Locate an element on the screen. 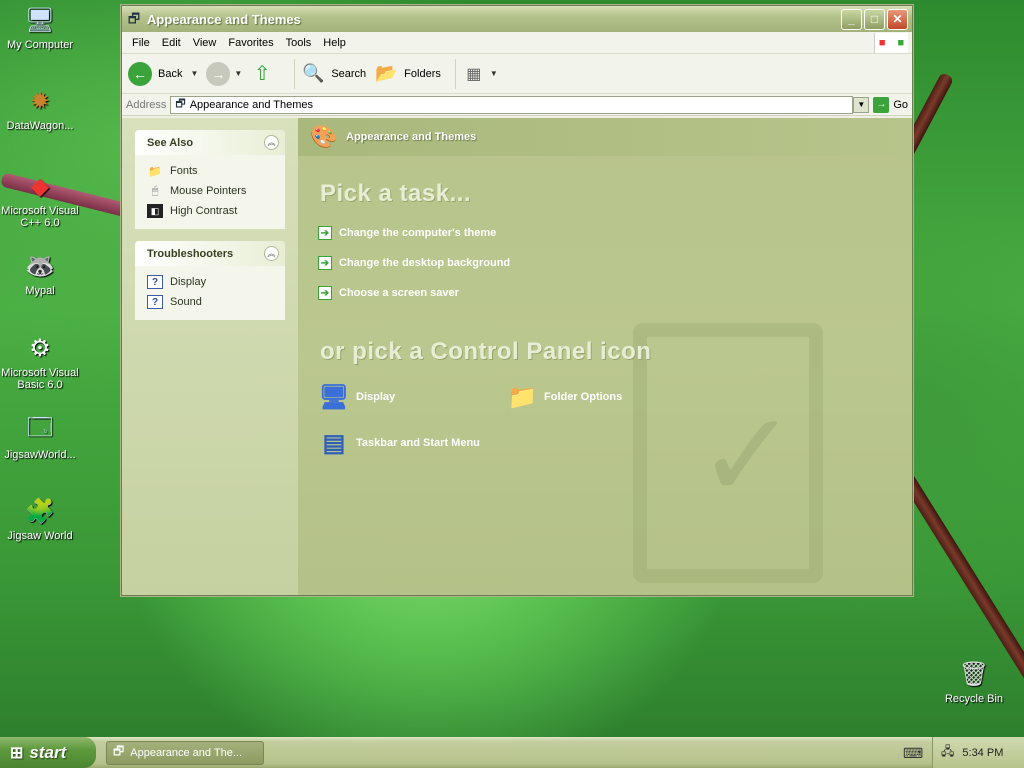 This screenshot has height=768, width=1024. search-button: 🔍 Search is located at coordinates (333, 74).